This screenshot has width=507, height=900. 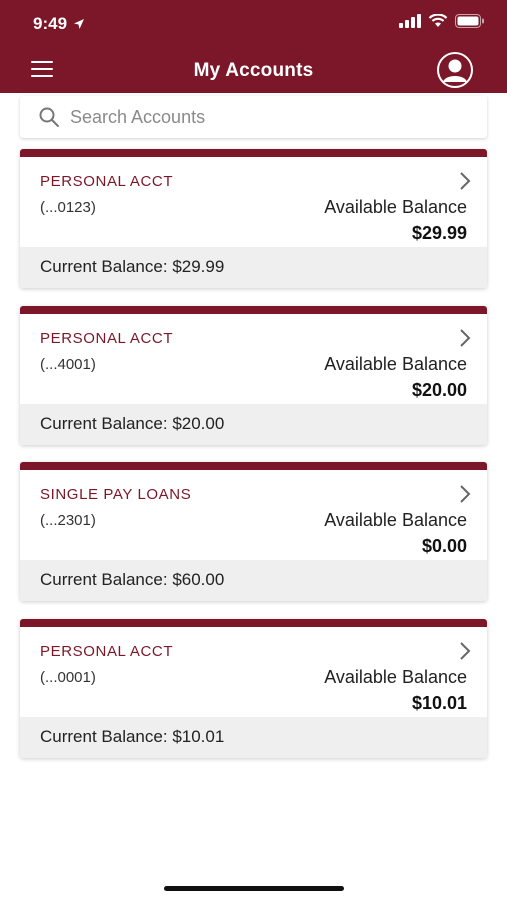 I want to click on card-footer: Current Balance: $60.00, so click(x=253, y=580).